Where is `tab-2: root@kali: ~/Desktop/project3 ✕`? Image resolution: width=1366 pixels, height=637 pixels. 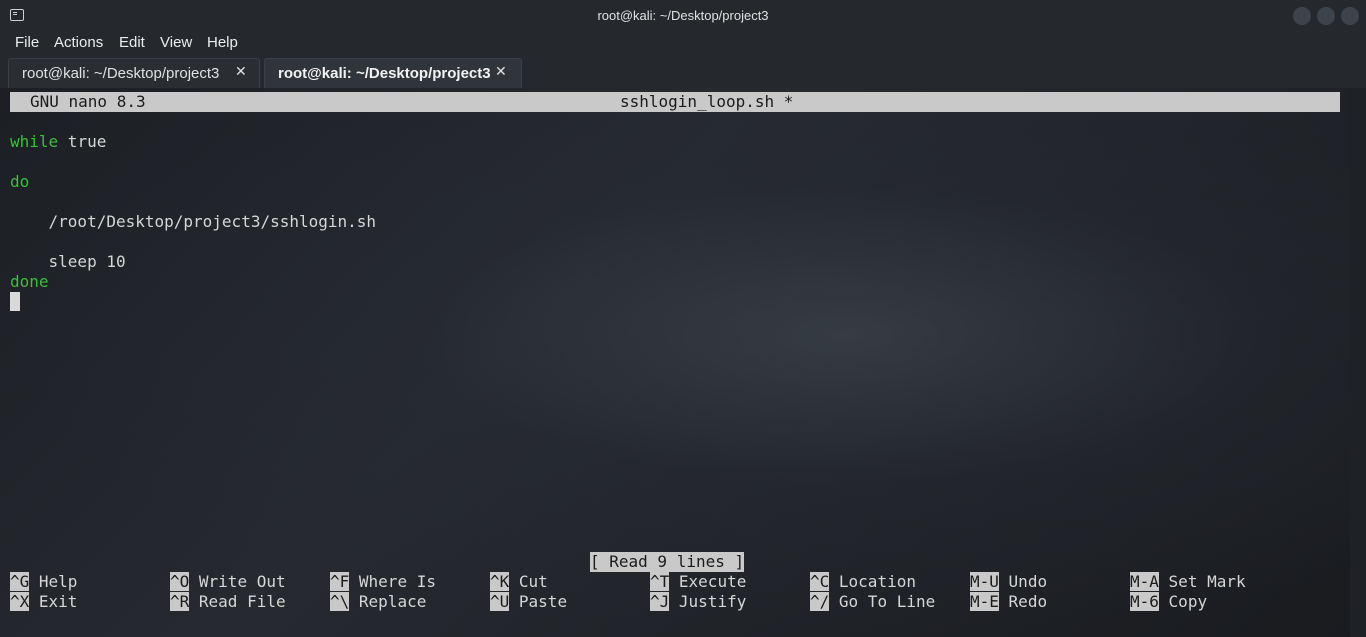
tab-2: root@kali: ~/Desktop/project3 ✕ is located at coordinates (393, 73).